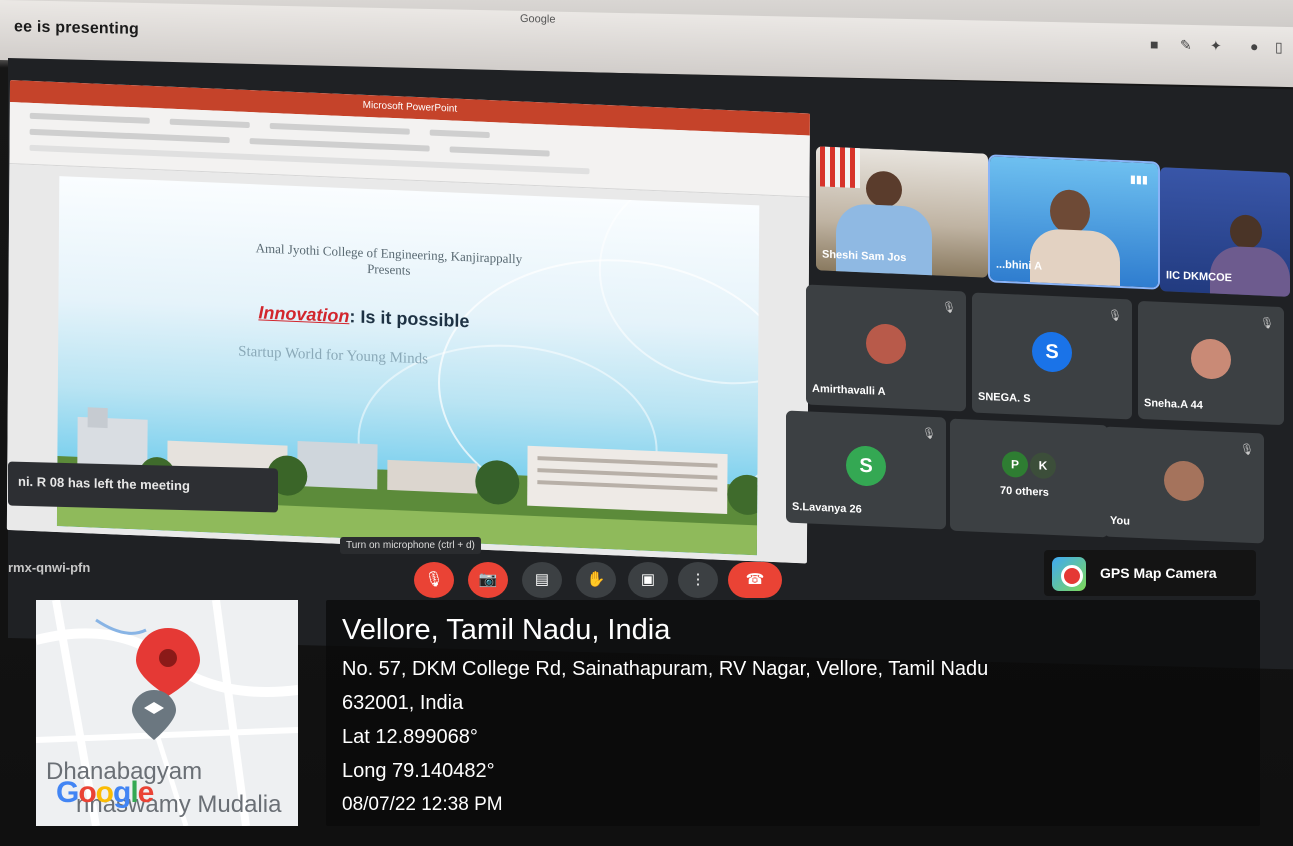 The width and height of the screenshot is (1293, 846). What do you see at coordinates (410, 545) in the screenshot?
I see `microphone-tooltip: Turn on microphone (ctrl + d)` at bounding box center [410, 545].